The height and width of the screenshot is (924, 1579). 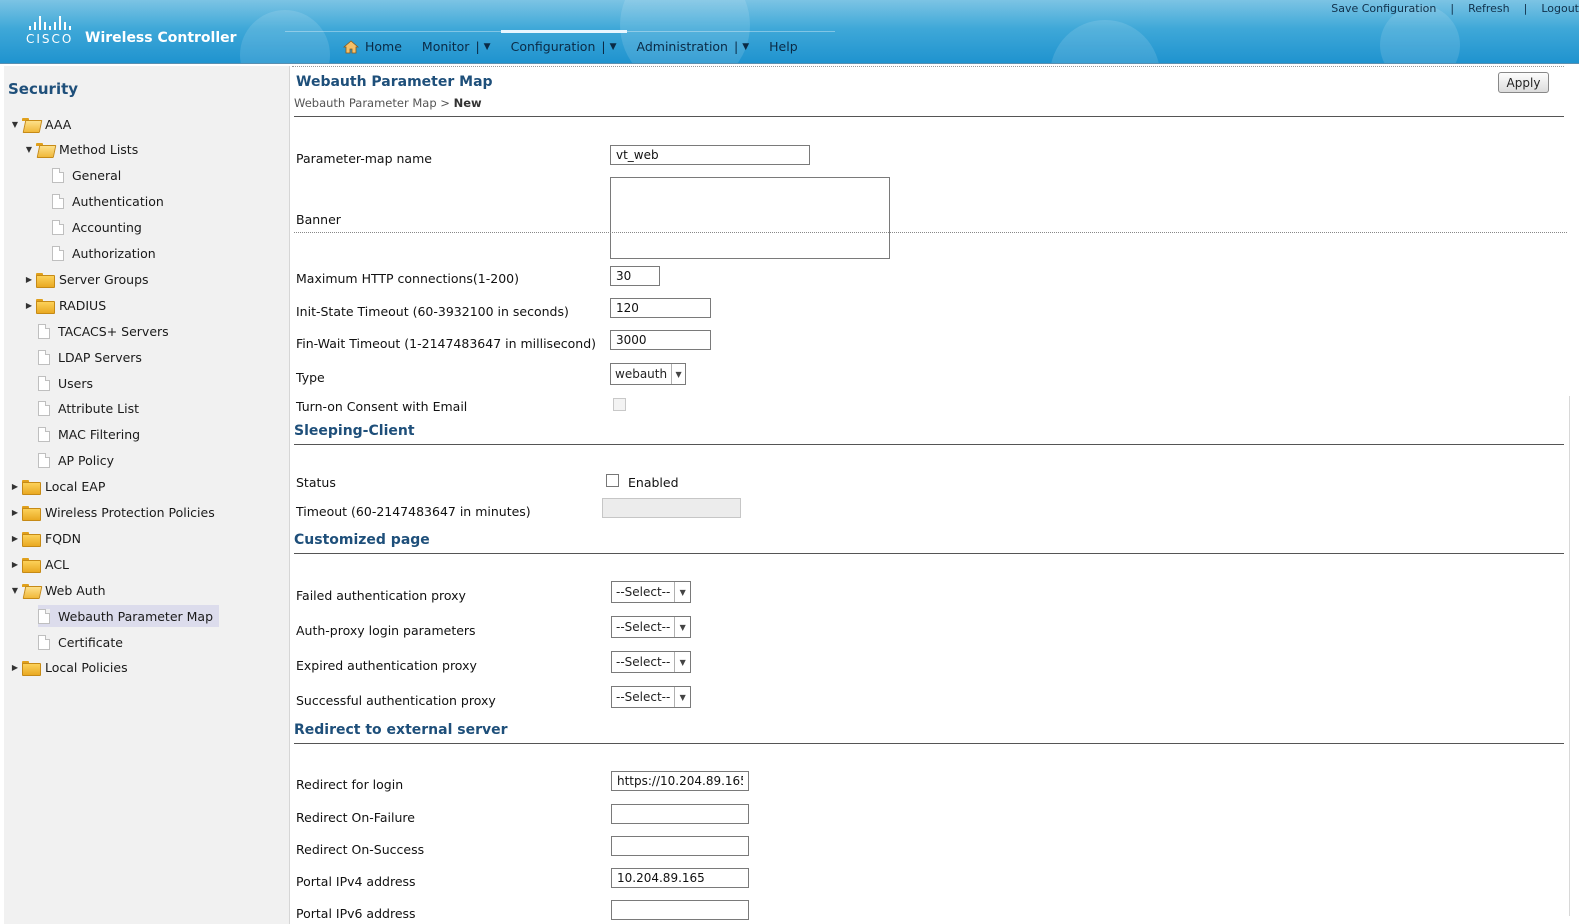 I want to click on nav-configuration: Configuration | ▼, so click(x=563, y=45).